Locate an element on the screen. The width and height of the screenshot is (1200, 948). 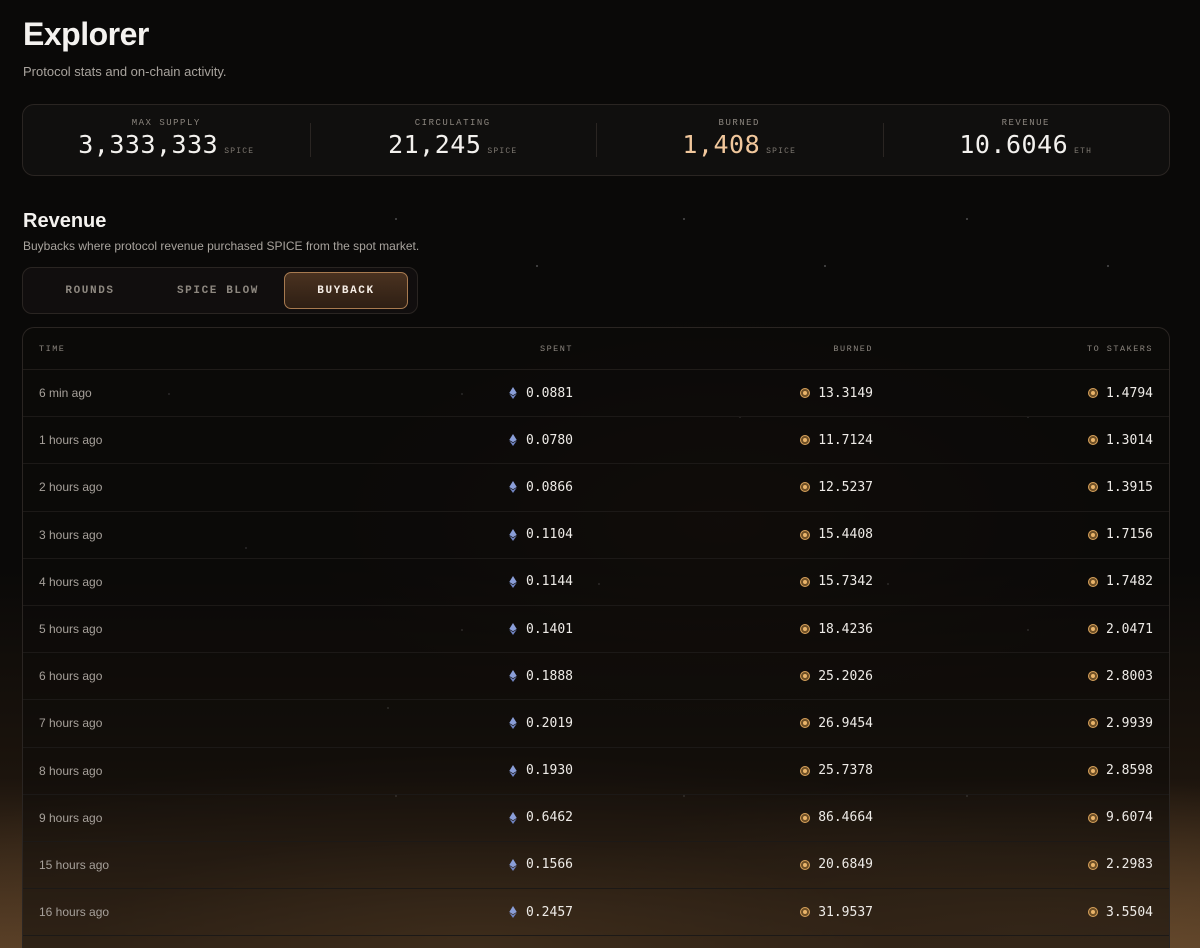
table-row: 16 hours ago 0.2457 31.9537 3.5504 is located at coordinates (596, 913).